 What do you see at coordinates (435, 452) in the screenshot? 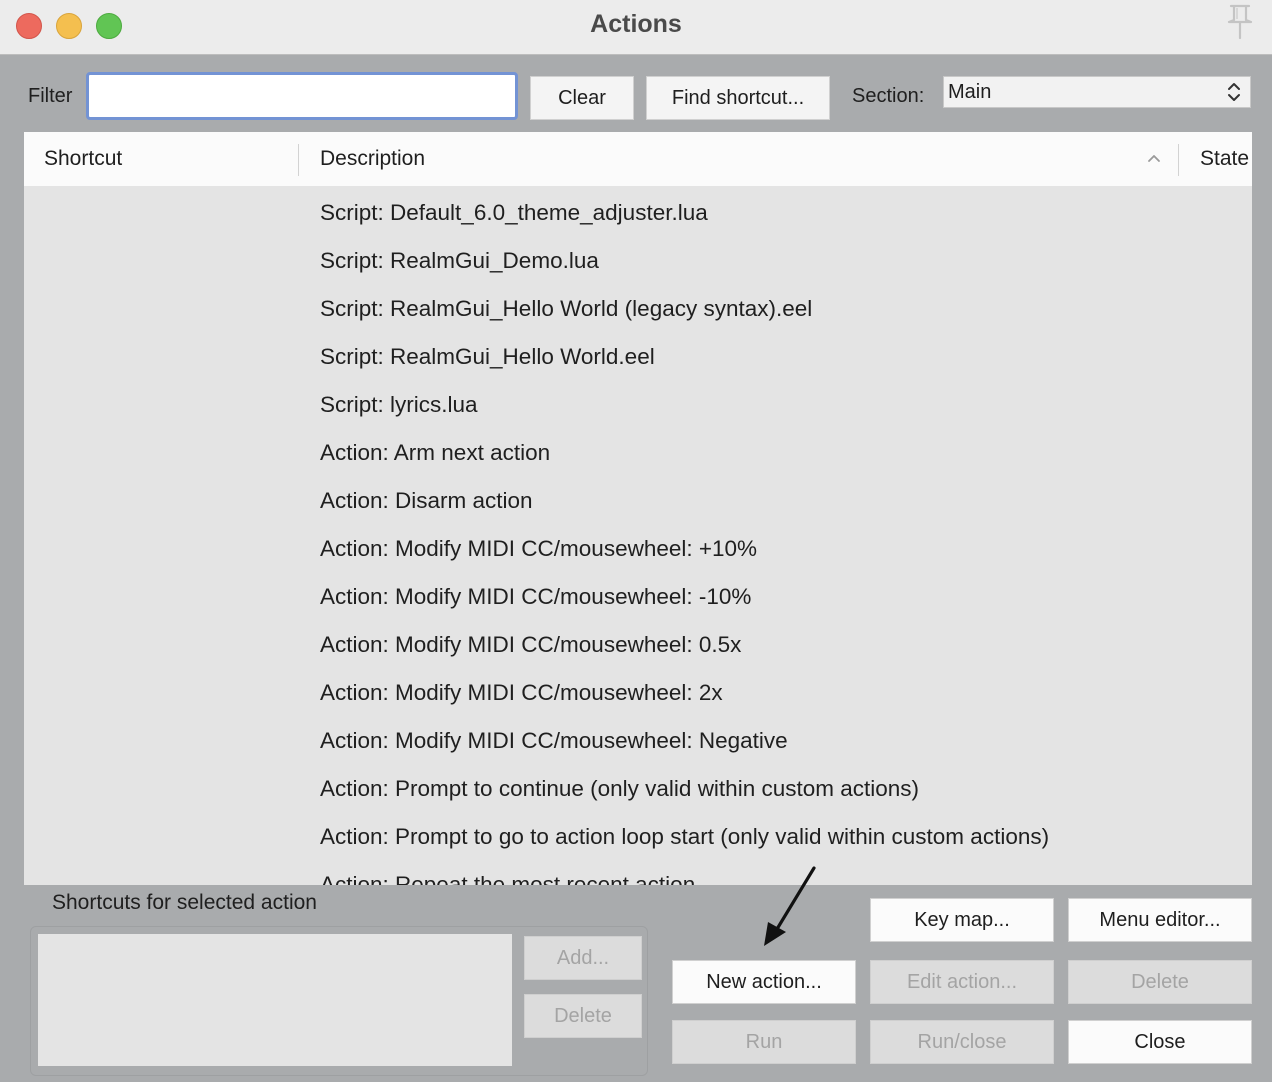
I see `row-description: Action: Arm next action` at bounding box center [435, 452].